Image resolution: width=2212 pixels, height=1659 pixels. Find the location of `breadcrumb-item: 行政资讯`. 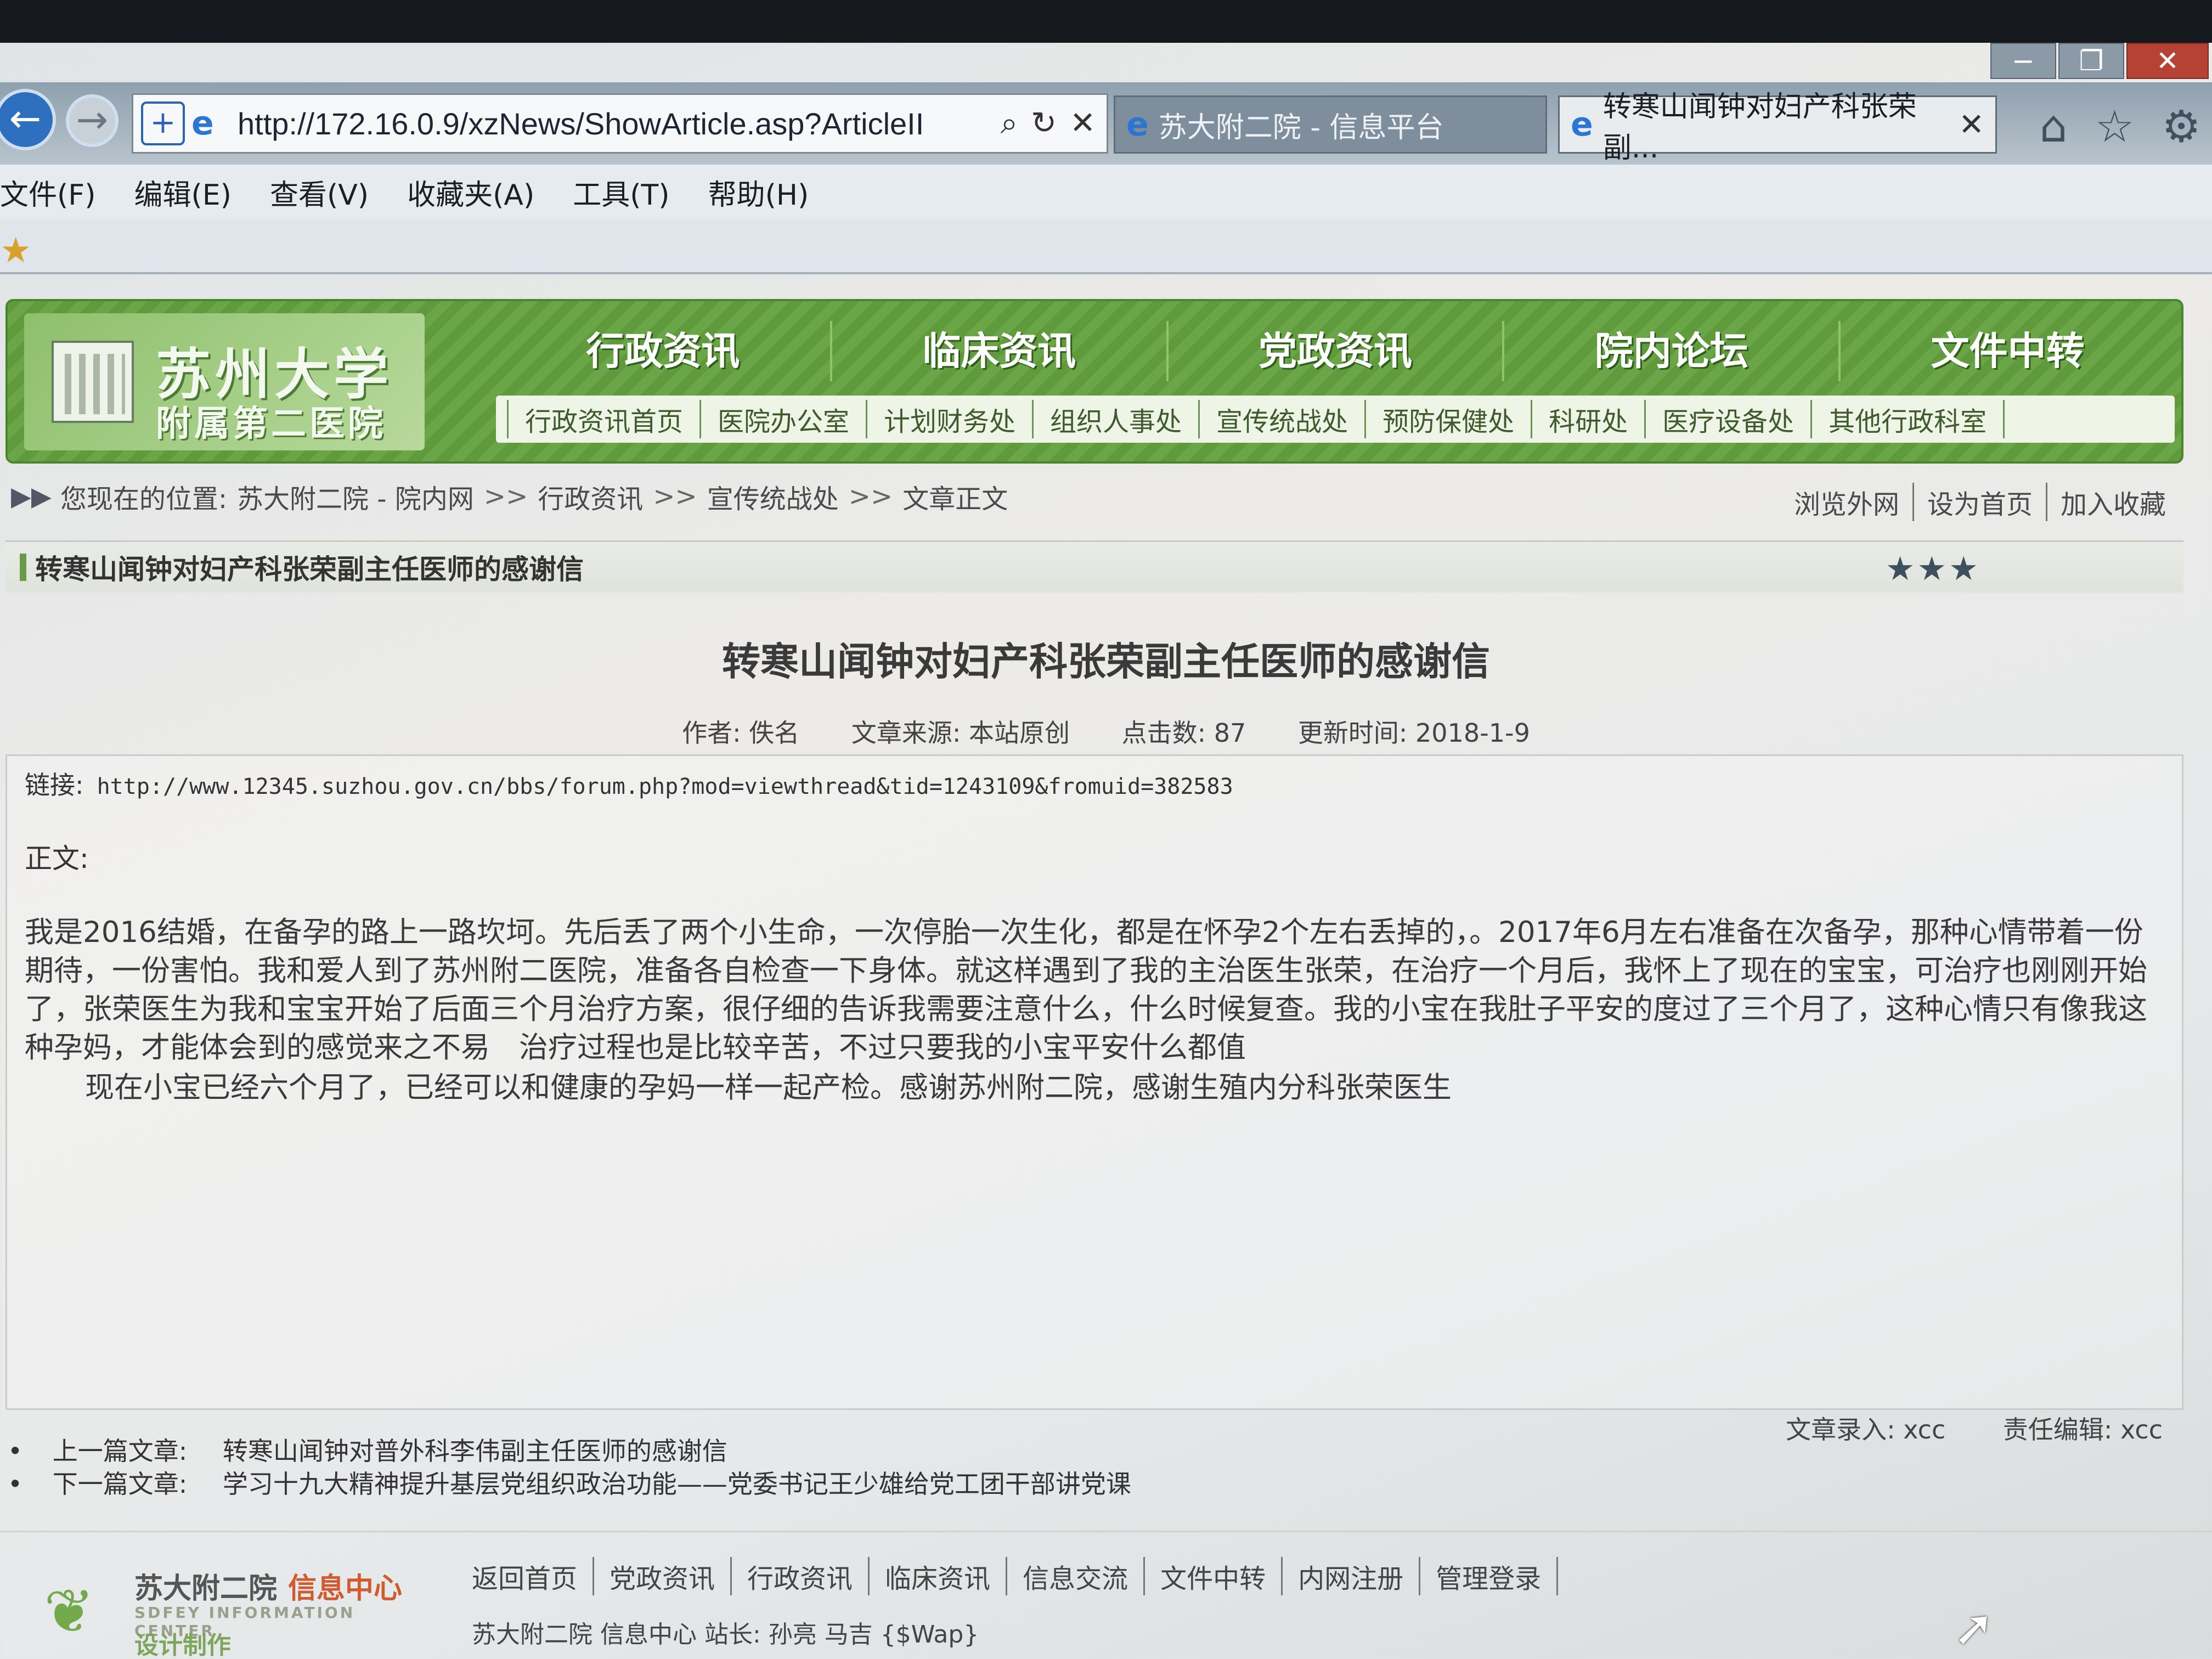

breadcrumb-item: 行政资讯 is located at coordinates (591, 497).